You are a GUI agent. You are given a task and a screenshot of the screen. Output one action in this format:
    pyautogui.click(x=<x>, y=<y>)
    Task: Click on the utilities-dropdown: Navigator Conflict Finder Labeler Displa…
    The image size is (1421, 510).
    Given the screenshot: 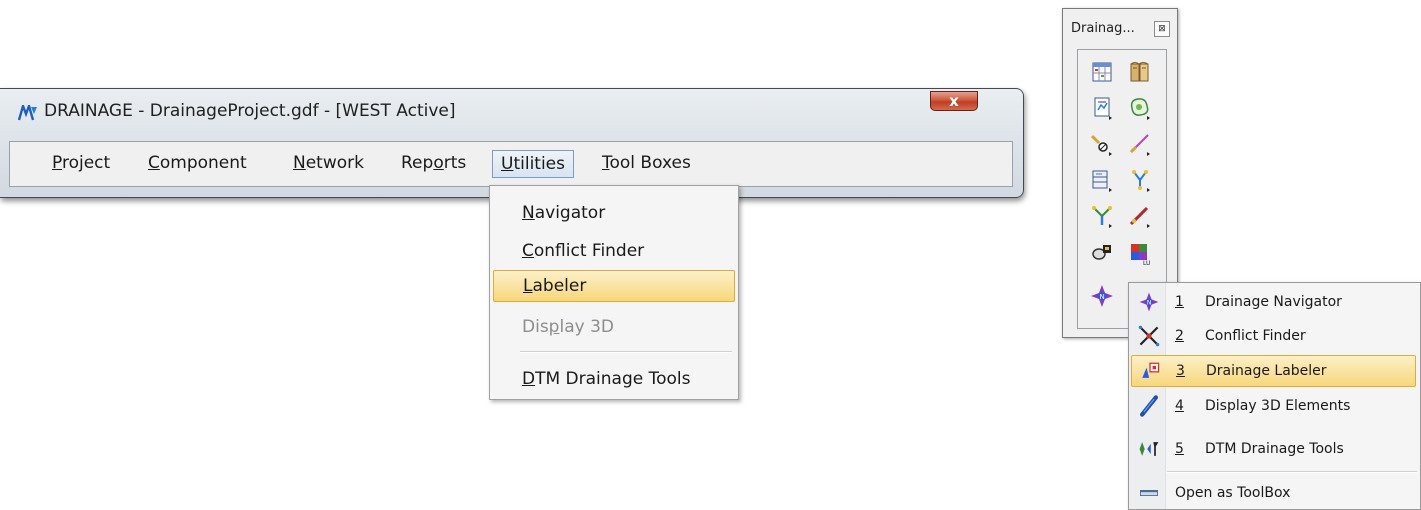 What is the action you would take?
    pyautogui.click(x=614, y=292)
    